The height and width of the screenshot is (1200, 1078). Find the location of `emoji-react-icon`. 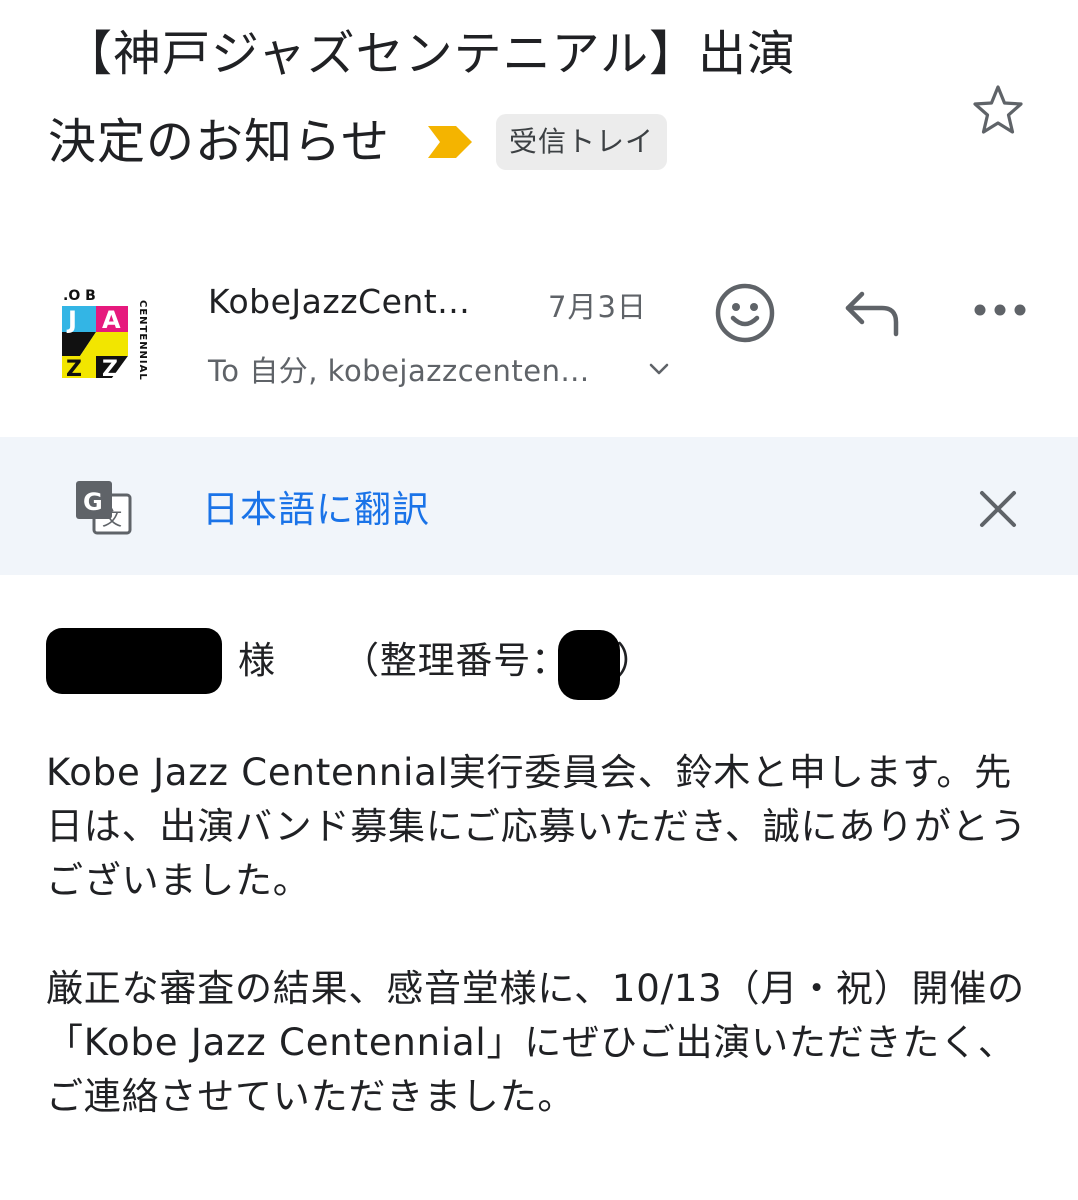

emoji-react-icon is located at coordinates (745, 313).